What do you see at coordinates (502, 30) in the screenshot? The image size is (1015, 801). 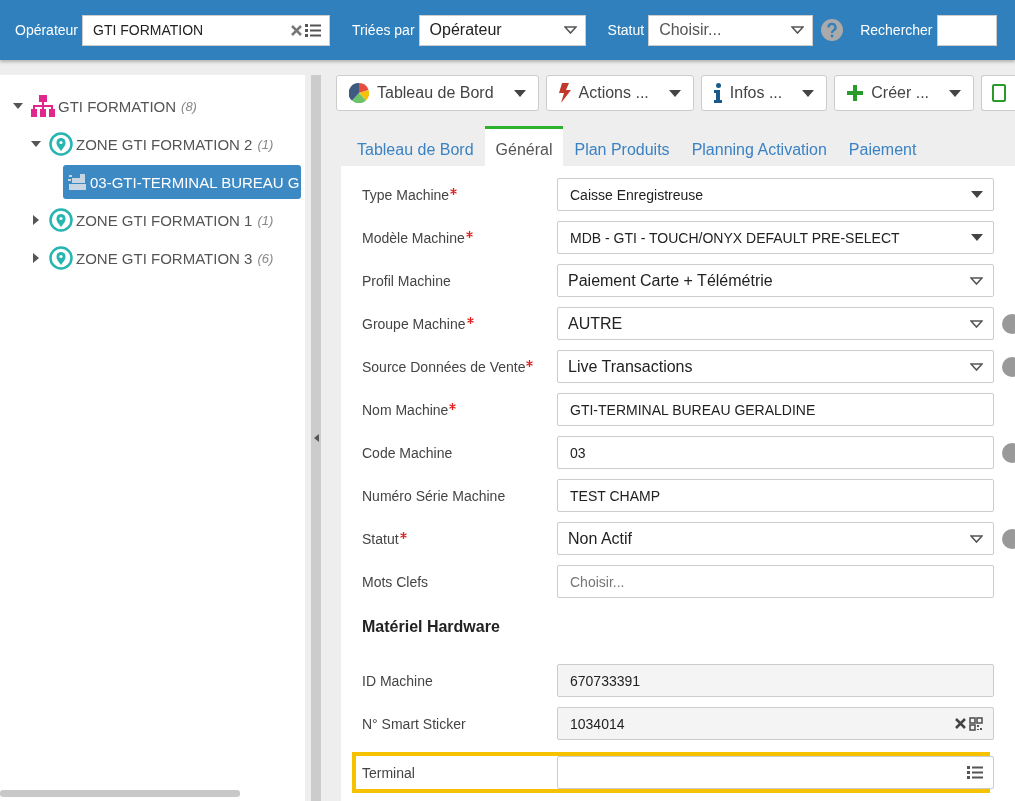 I see `sort-select: Opérateur` at bounding box center [502, 30].